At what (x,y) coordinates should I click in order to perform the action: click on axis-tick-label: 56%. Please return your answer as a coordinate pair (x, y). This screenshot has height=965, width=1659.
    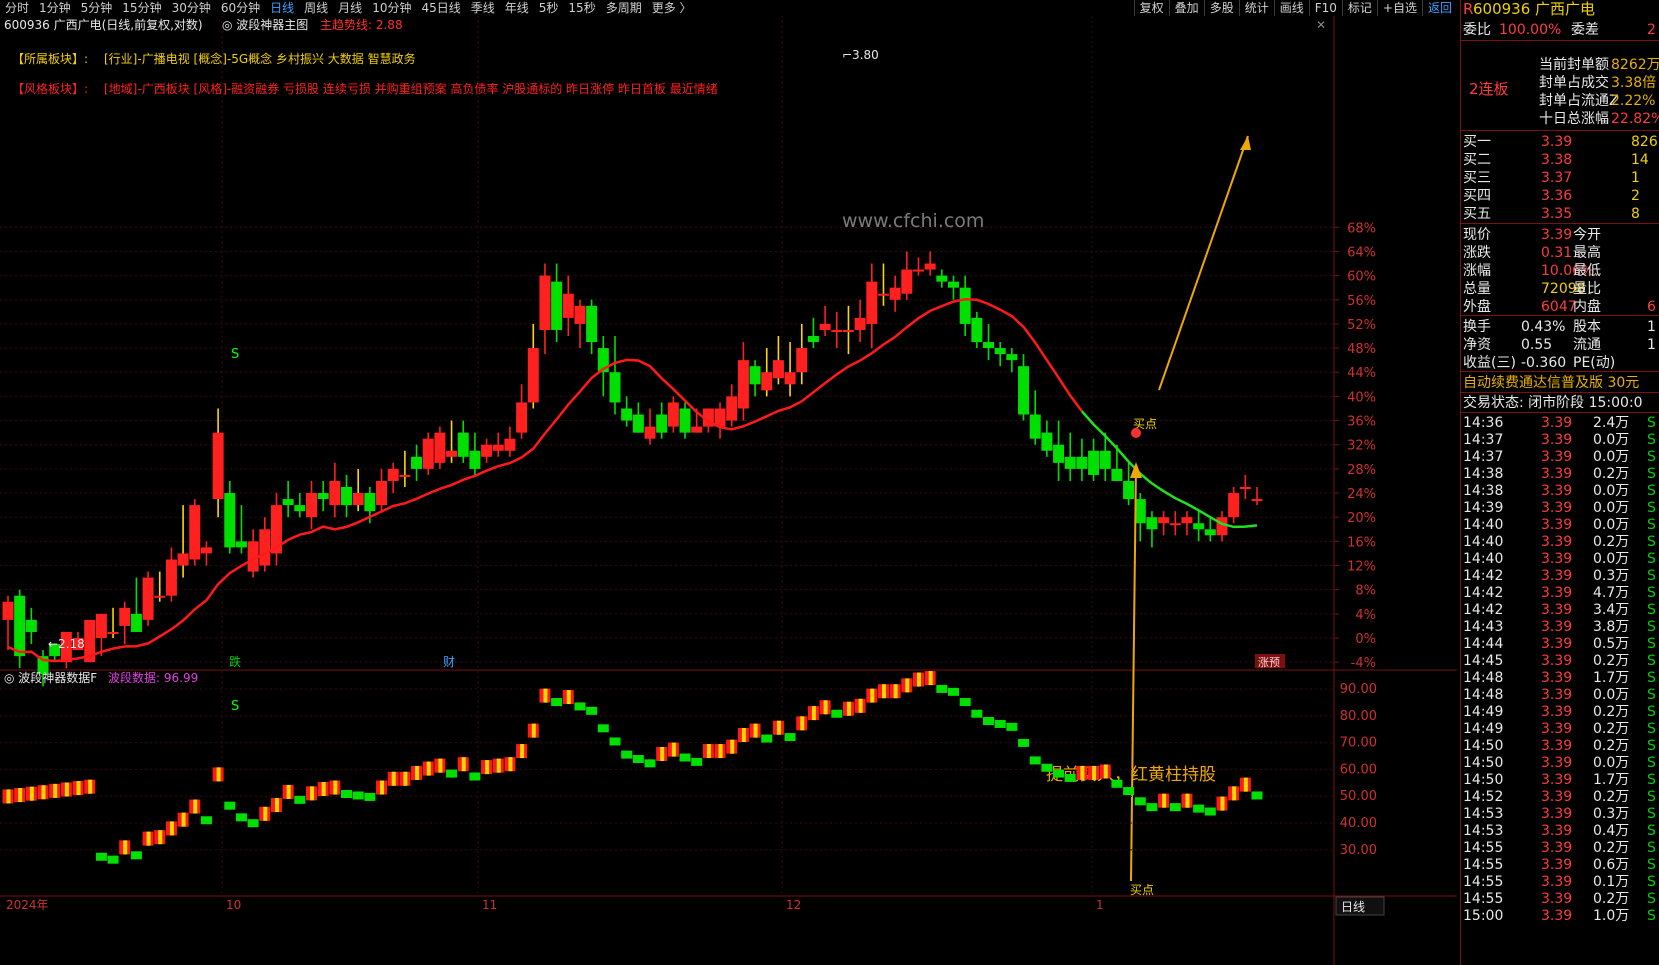
    Looking at the image, I should click on (1361, 301).